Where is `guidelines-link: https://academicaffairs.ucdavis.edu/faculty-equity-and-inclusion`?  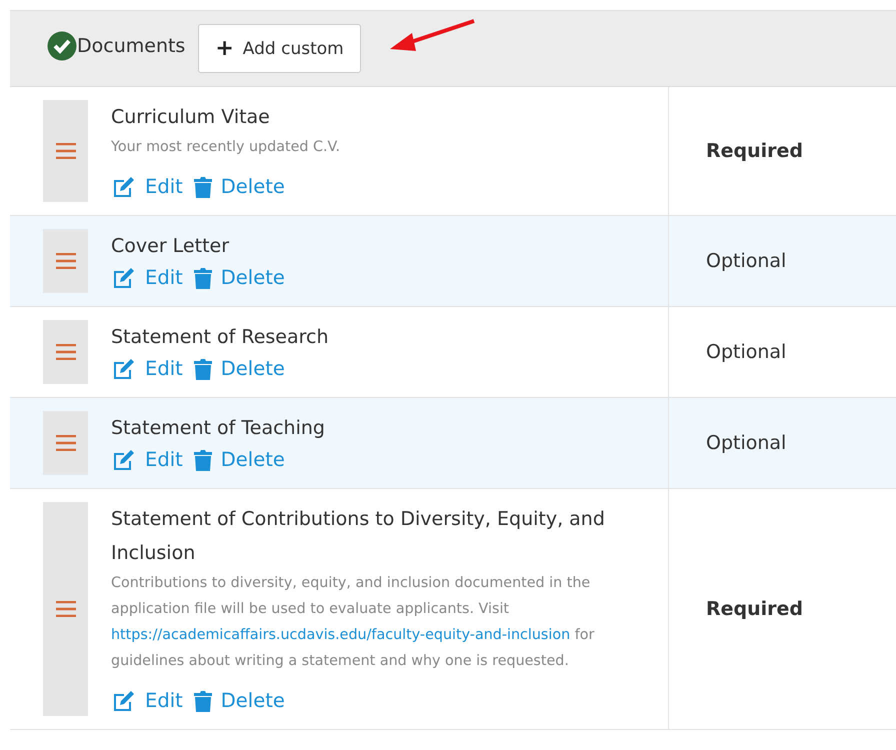 guidelines-link: https://academicaffairs.ucdavis.edu/faculty-equity-and-inclusion is located at coordinates (340, 635).